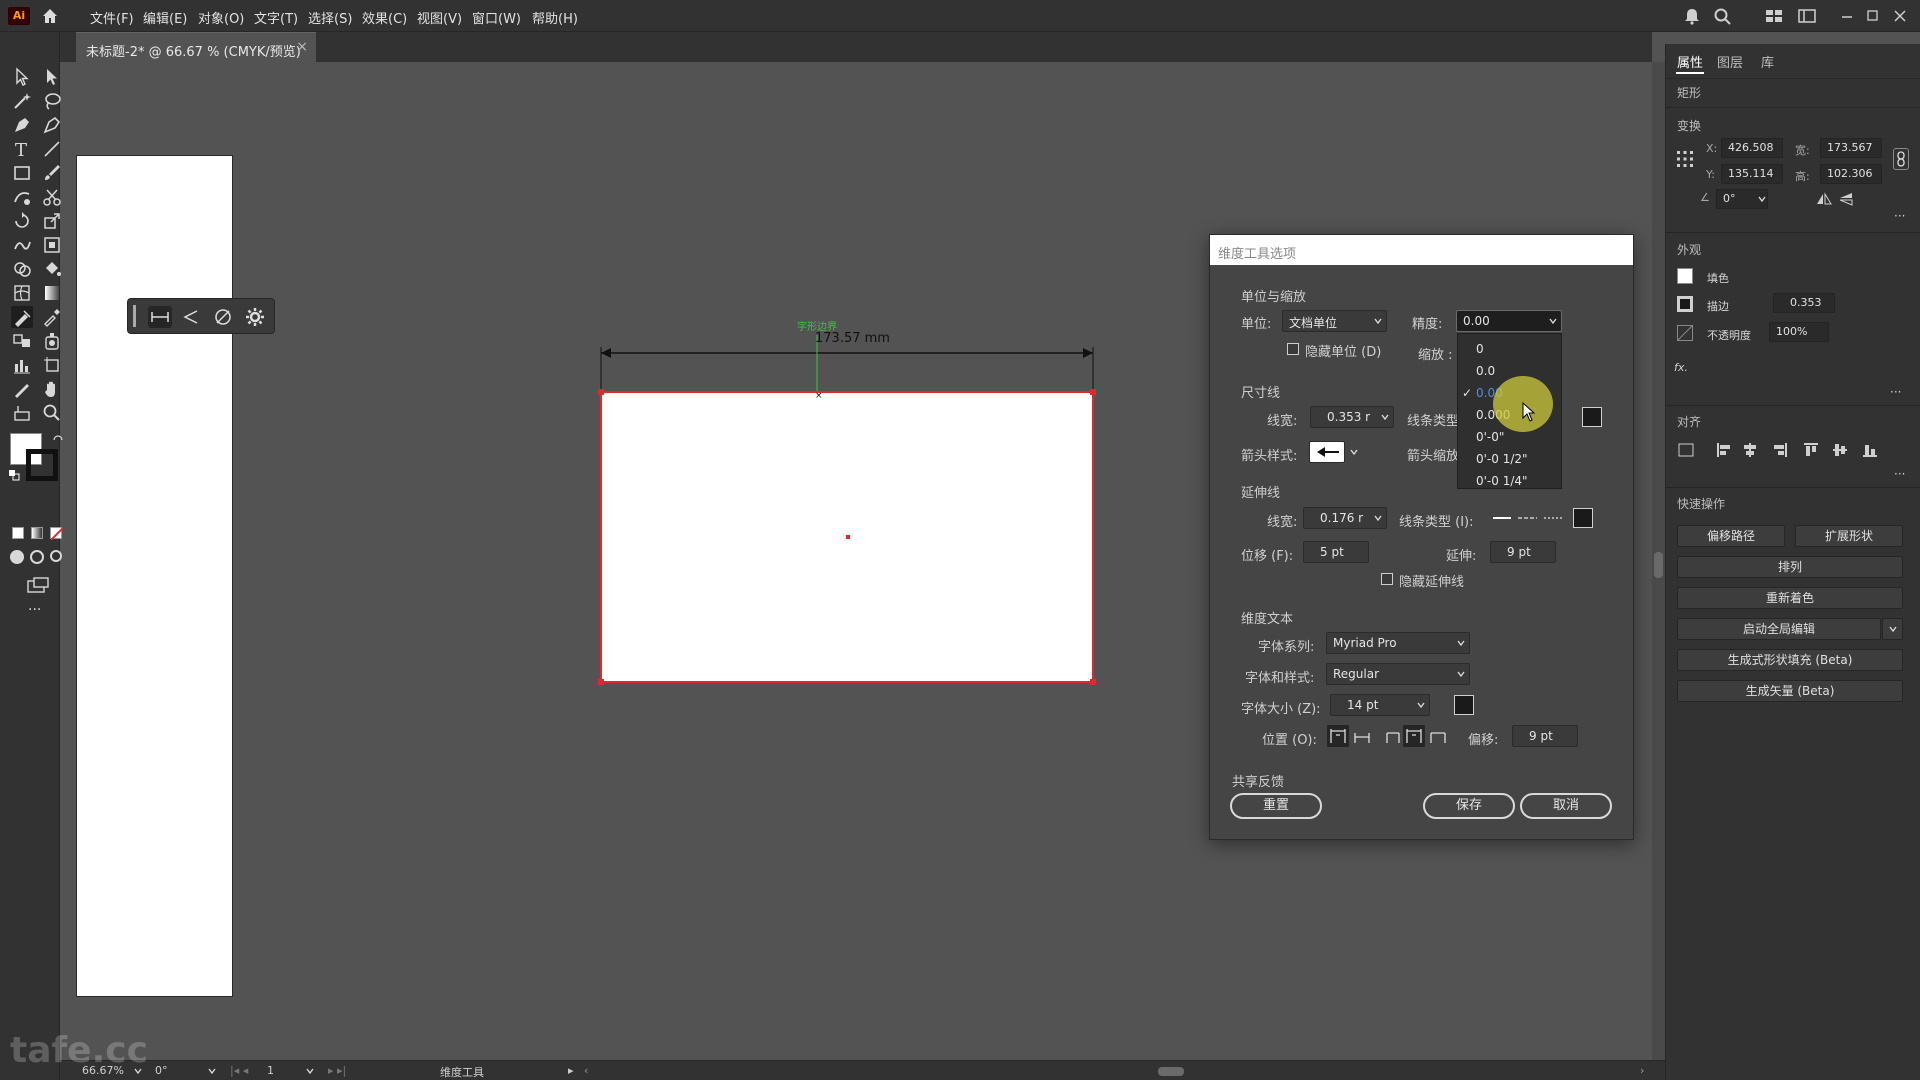 The width and height of the screenshot is (1920, 1080). What do you see at coordinates (1807, 16) in the screenshot?
I see `arrange-documents-icon` at bounding box center [1807, 16].